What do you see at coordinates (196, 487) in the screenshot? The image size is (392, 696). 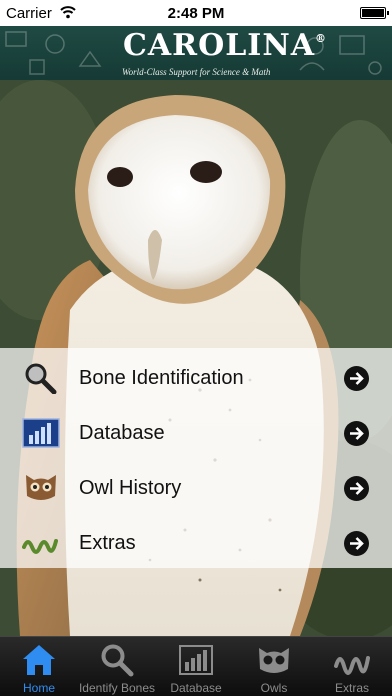 I see `menu-item-owl-history: Owl History` at bounding box center [196, 487].